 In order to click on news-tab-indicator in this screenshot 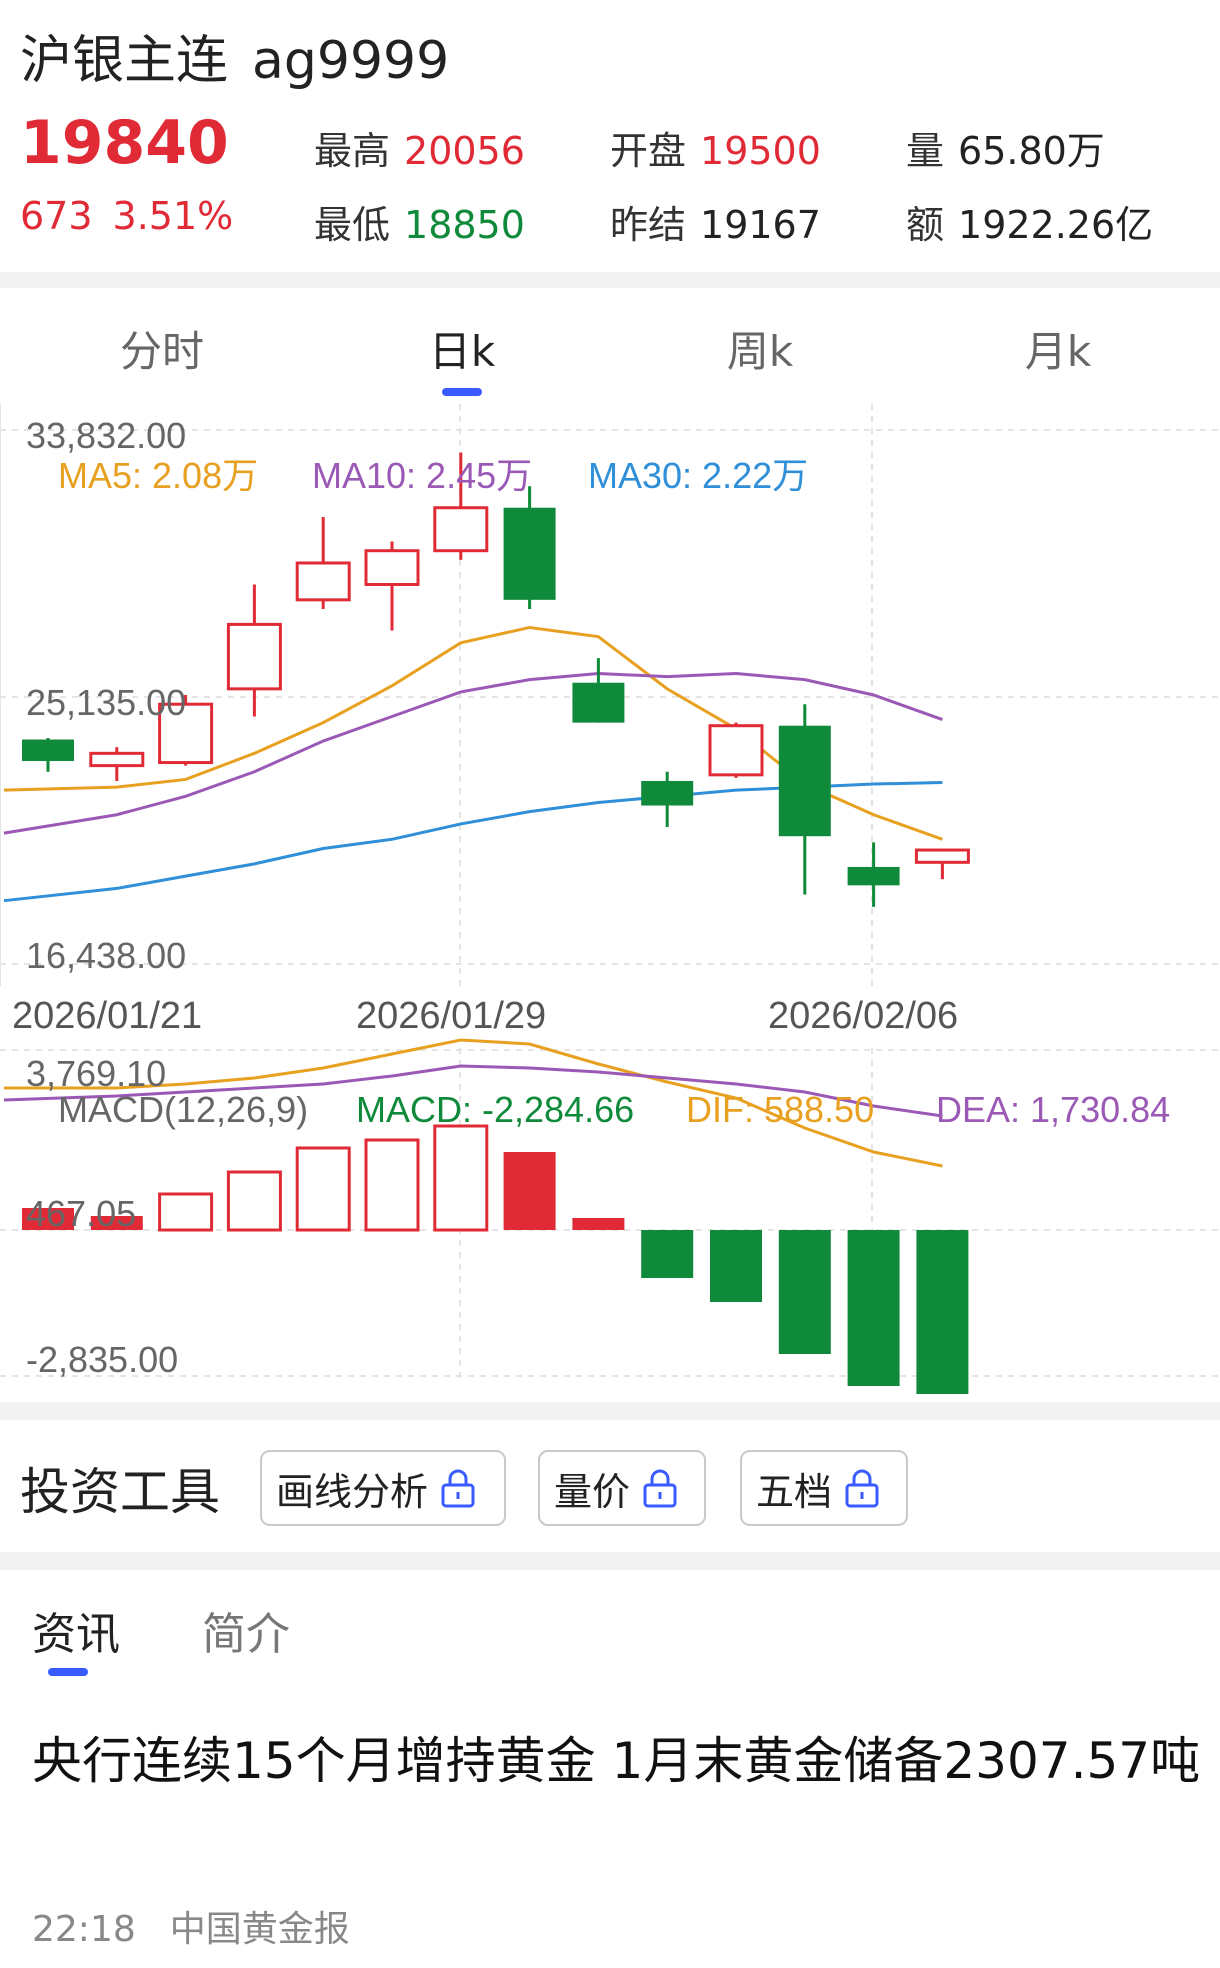, I will do `click(68, 1672)`.